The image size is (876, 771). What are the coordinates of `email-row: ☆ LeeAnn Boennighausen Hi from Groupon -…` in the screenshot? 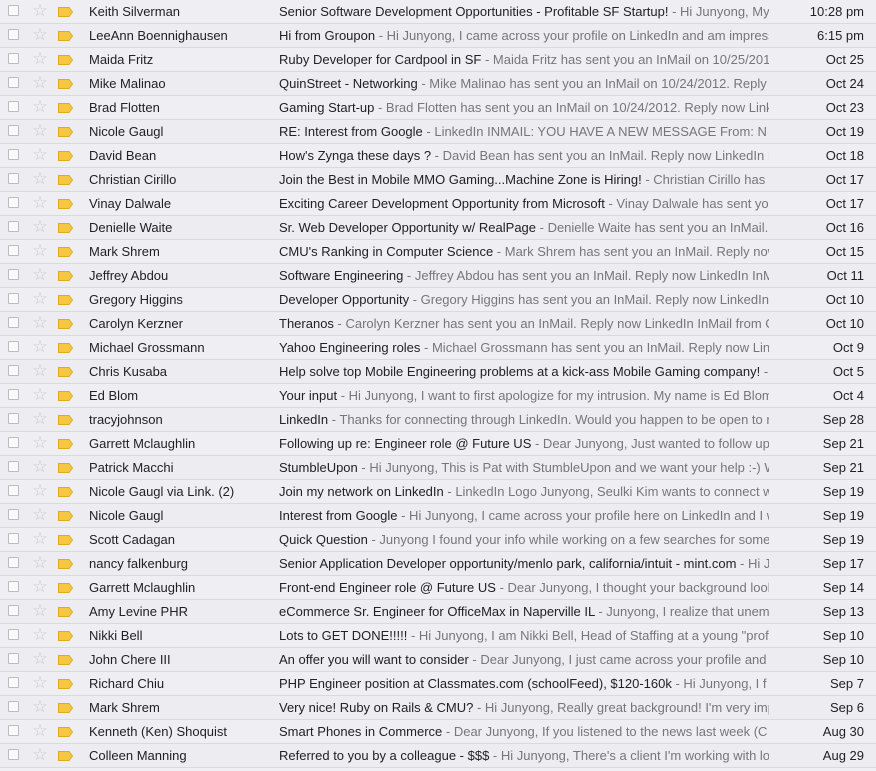 It's located at (438, 36).